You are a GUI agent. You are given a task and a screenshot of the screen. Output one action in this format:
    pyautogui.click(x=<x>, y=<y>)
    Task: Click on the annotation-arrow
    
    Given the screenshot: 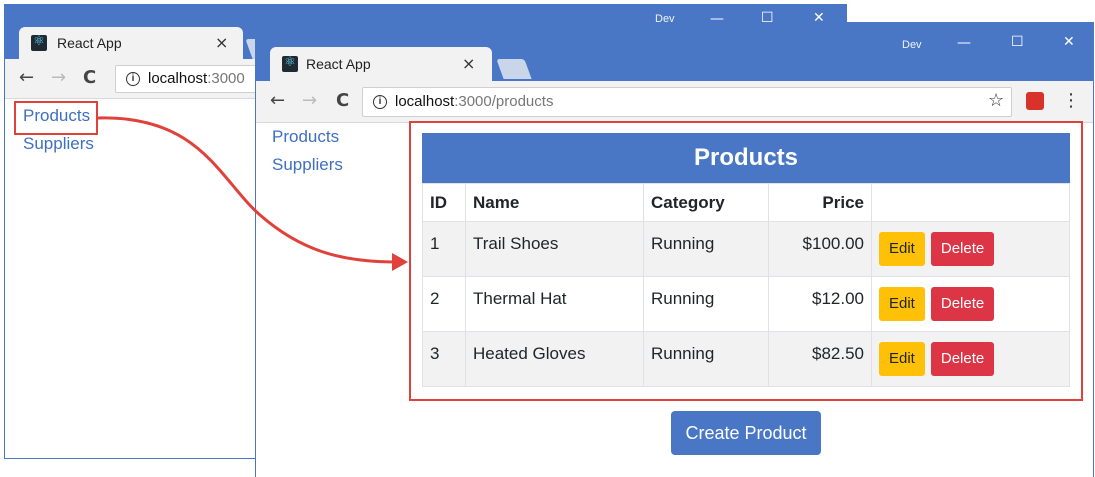 What is the action you would take?
    pyautogui.click(x=252, y=193)
    